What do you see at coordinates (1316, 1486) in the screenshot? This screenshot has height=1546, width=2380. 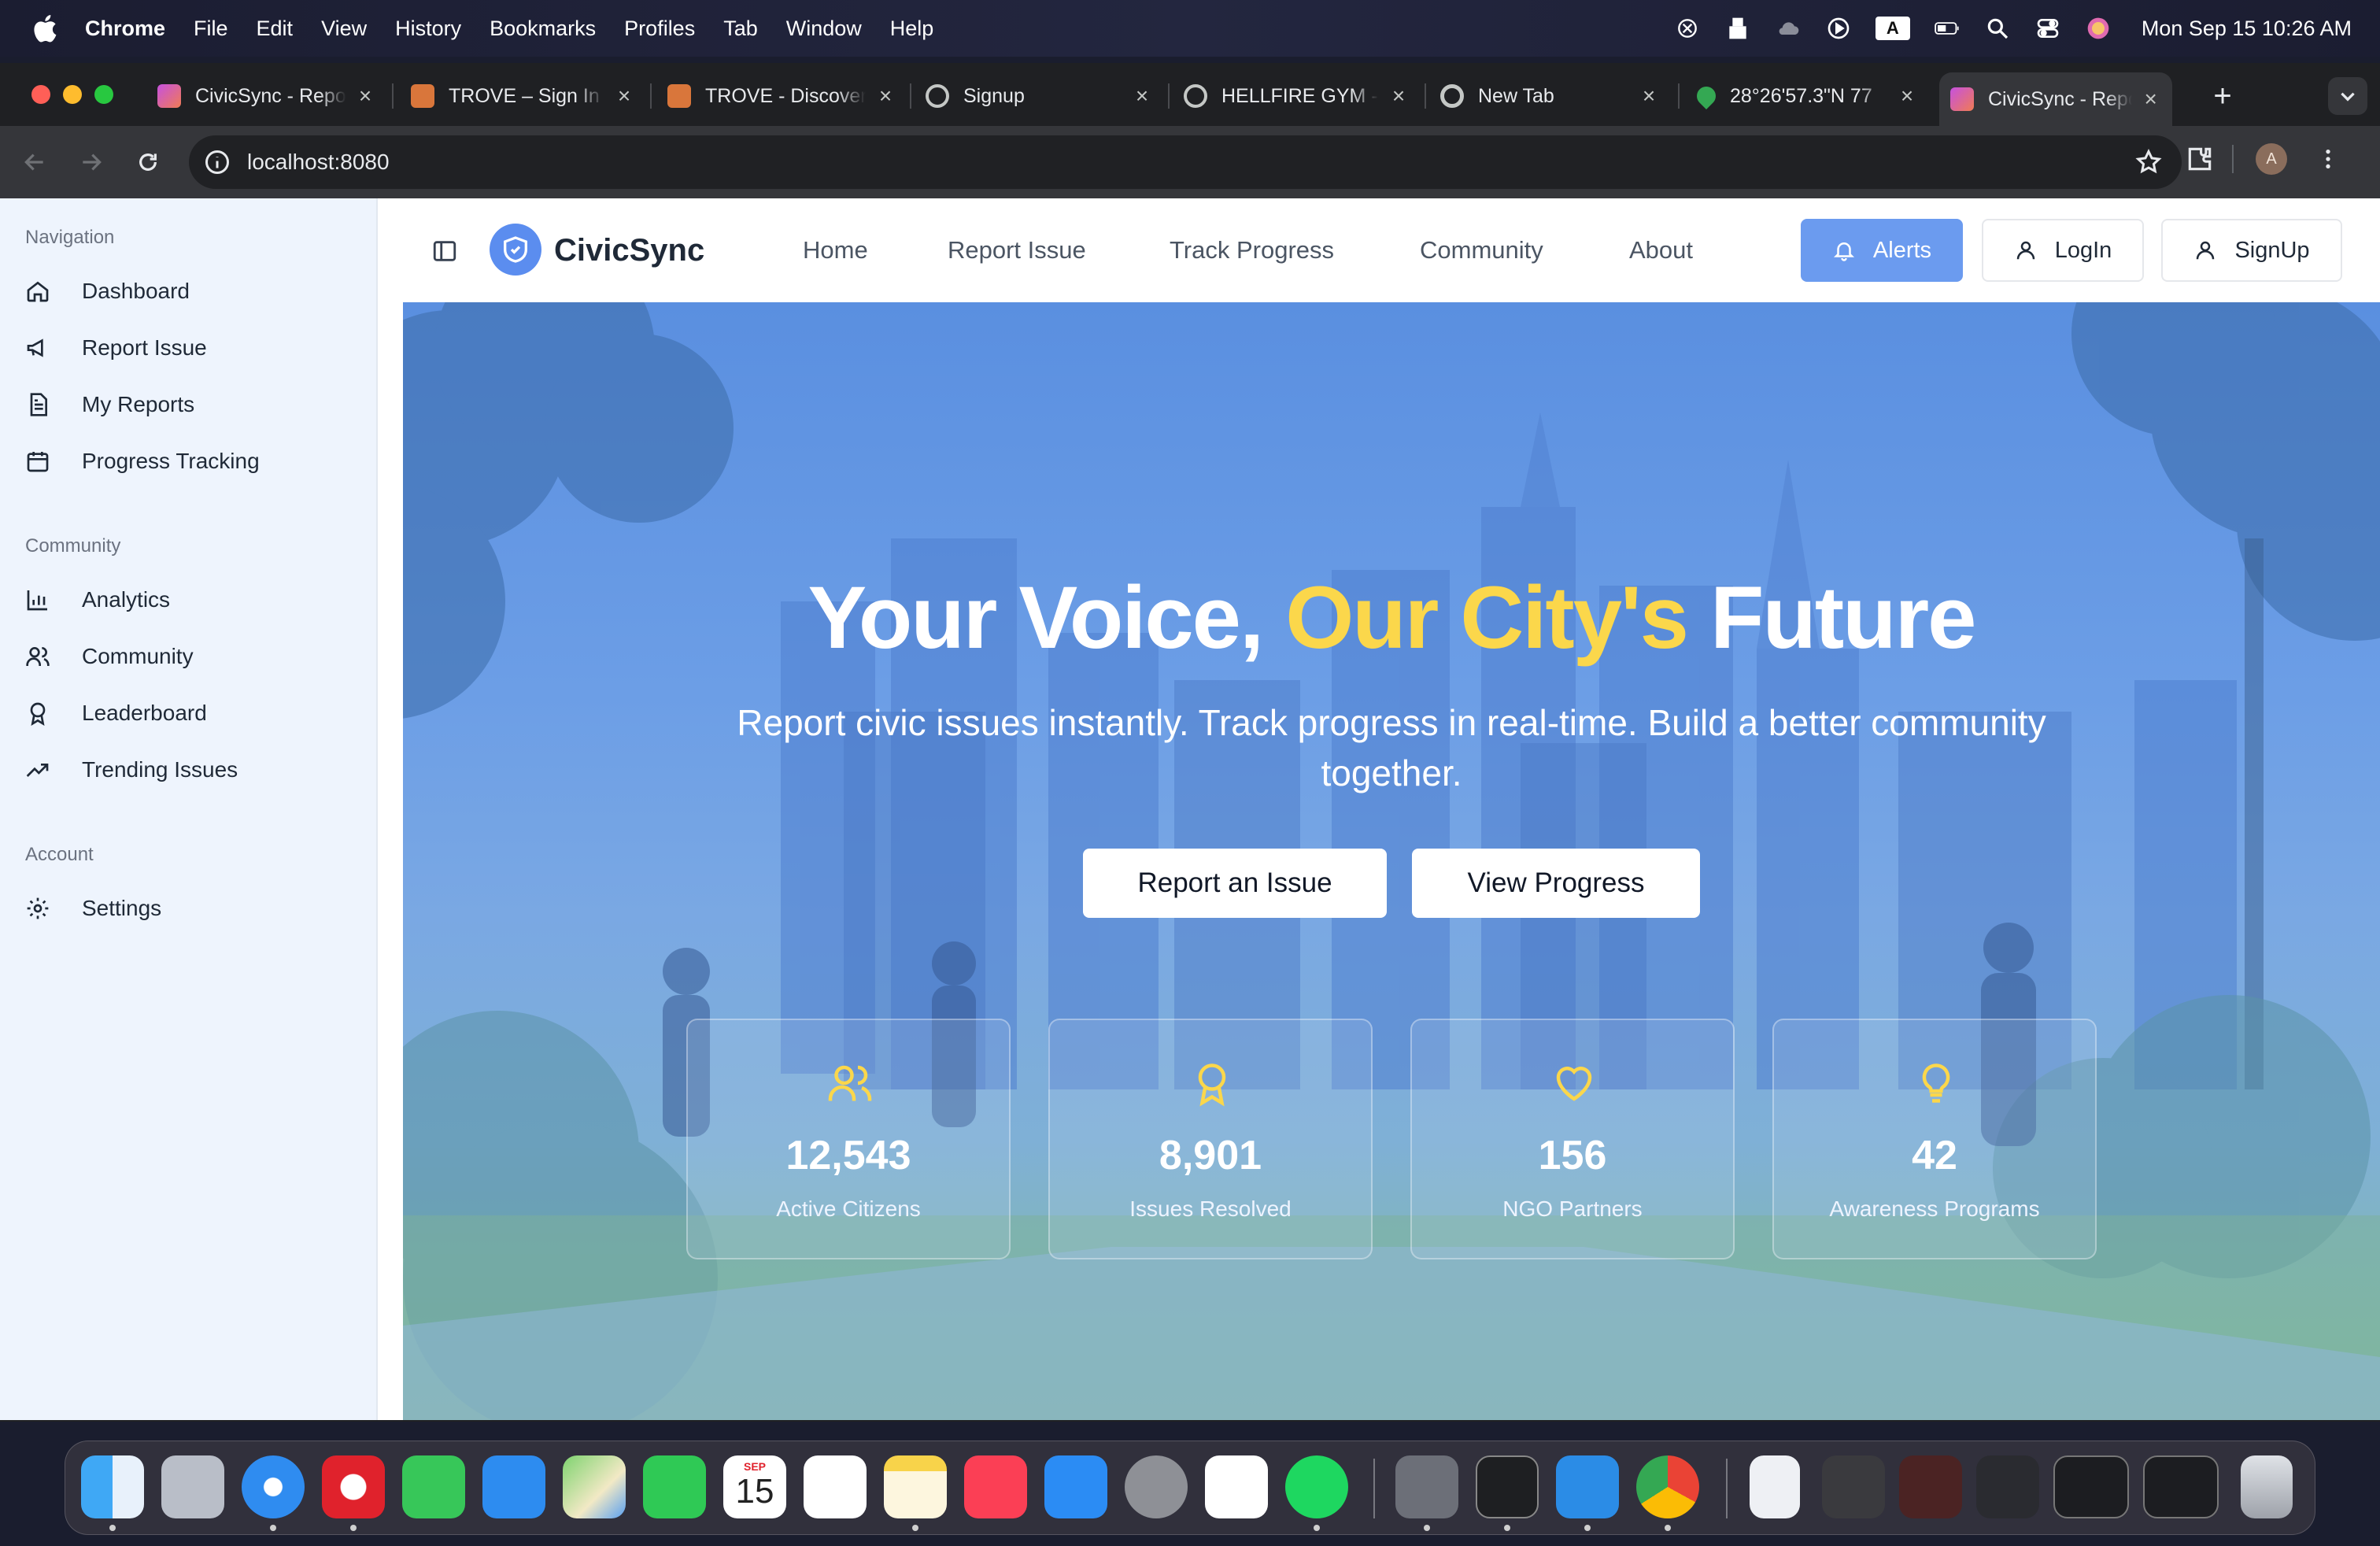 I see `spotify-dock-icon` at bounding box center [1316, 1486].